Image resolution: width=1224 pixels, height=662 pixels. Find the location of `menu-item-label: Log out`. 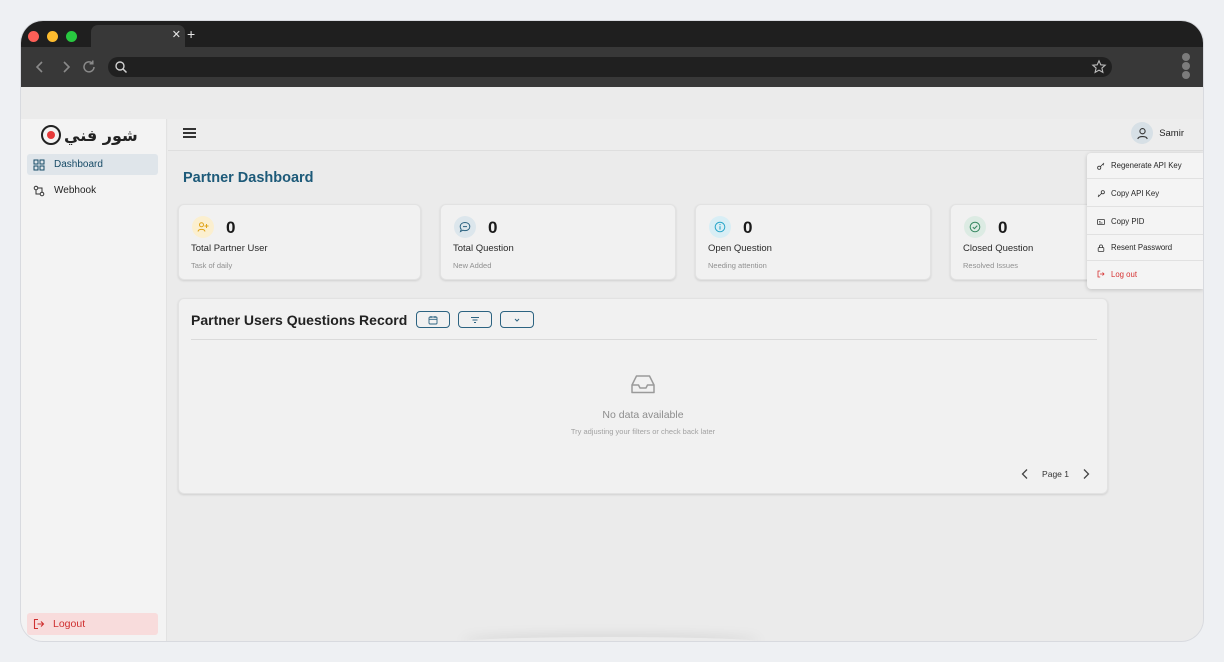

menu-item-label: Log out is located at coordinates (1124, 274).